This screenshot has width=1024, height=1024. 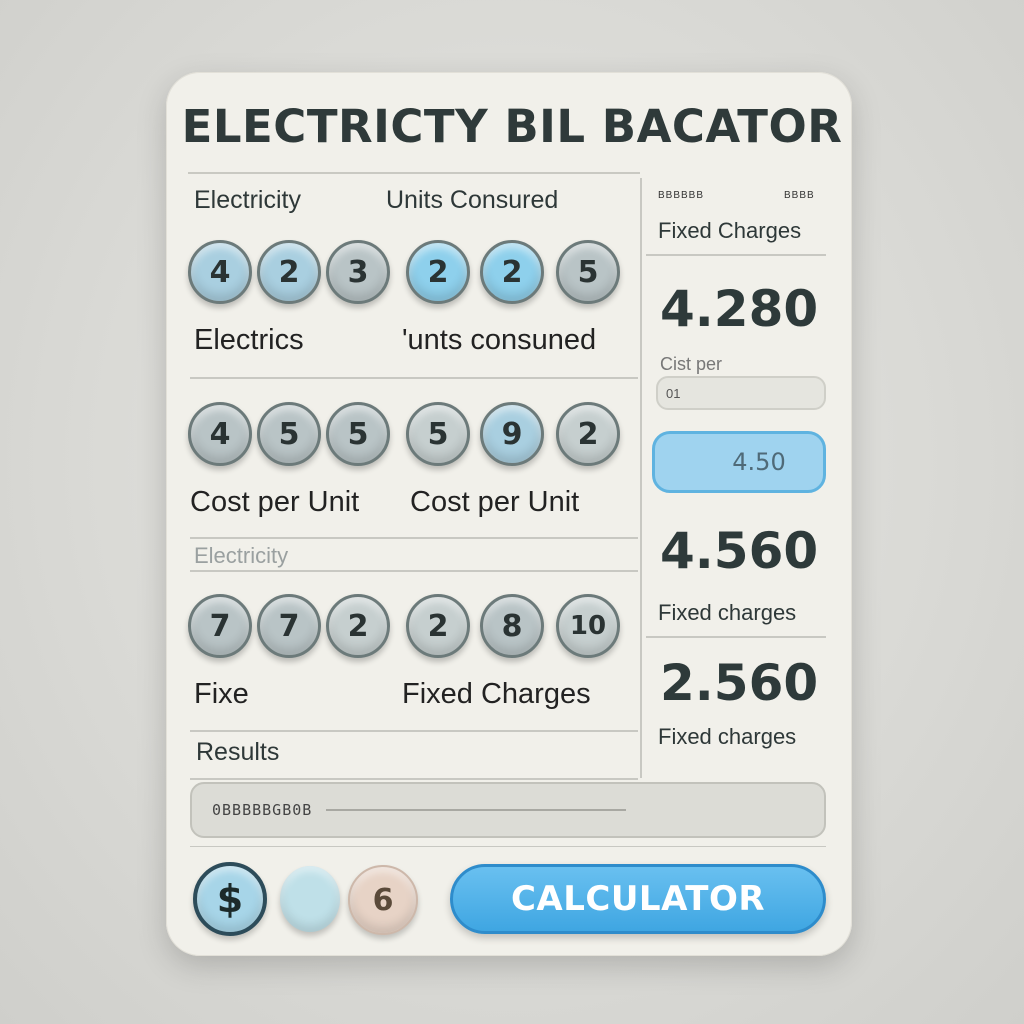 What do you see at coordinates (641, 478) in the screenshot?
I see `panel-divider` at bounding box center [641, 478].